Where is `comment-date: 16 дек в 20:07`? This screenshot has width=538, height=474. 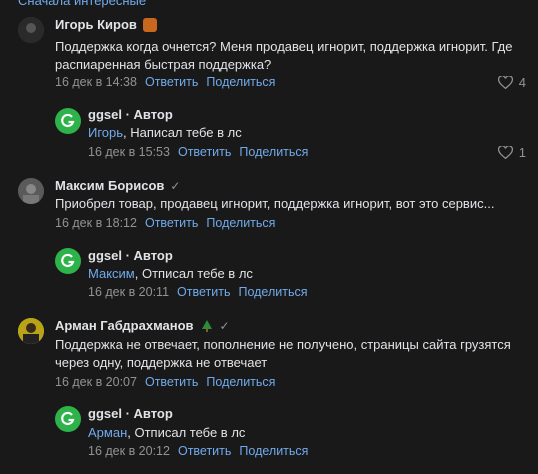
comment-date: 16 дек в 20:07 is located at coordinates (96, 382).